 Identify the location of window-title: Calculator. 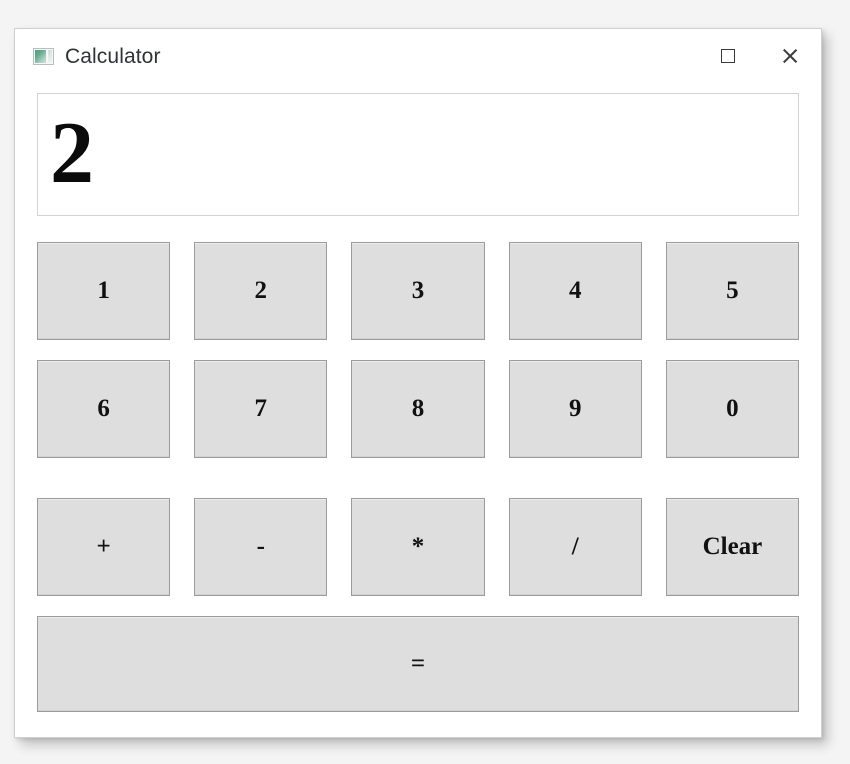
(113, 56).